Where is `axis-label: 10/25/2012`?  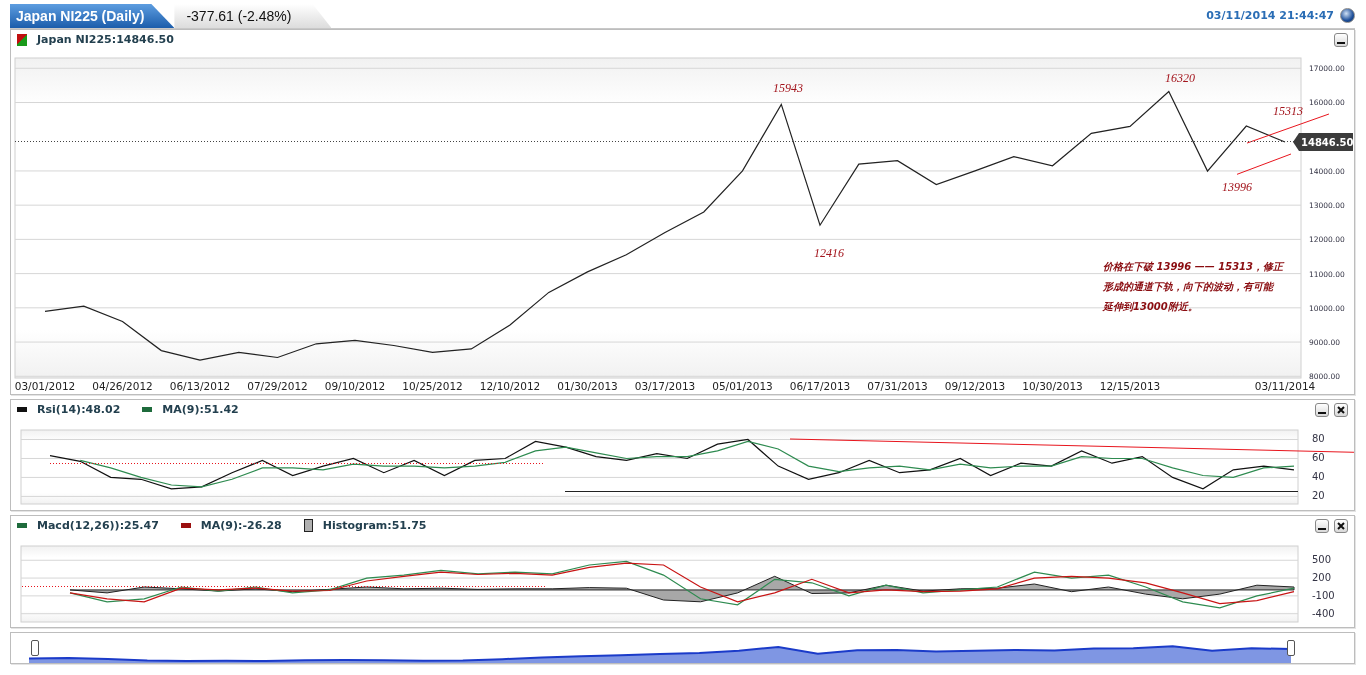 axis-label: 10/25/2012 is located at coordinates (432, 386).